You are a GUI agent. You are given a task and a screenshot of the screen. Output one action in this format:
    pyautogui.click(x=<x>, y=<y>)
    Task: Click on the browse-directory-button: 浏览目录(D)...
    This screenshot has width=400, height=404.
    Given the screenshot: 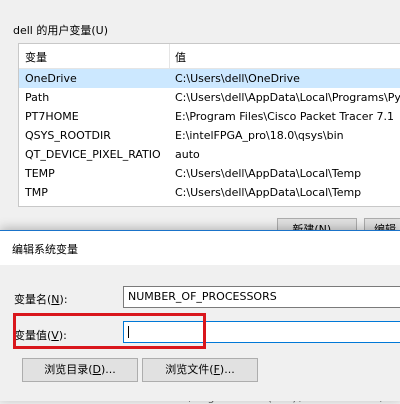 What is the action you would take?
    pyautogui.click(x=80, y=370)
    